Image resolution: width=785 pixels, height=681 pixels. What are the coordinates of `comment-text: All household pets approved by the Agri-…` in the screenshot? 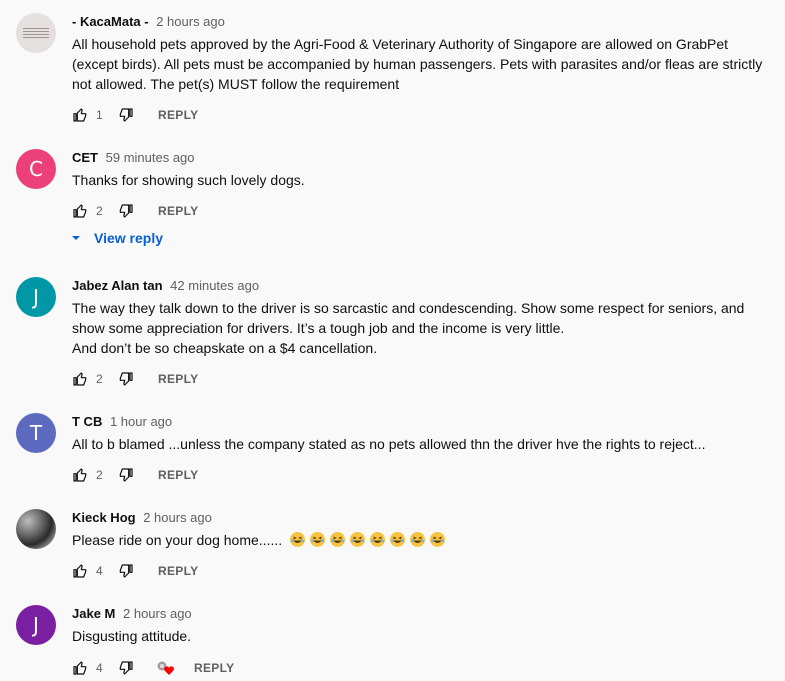 It's located at (417, 64).